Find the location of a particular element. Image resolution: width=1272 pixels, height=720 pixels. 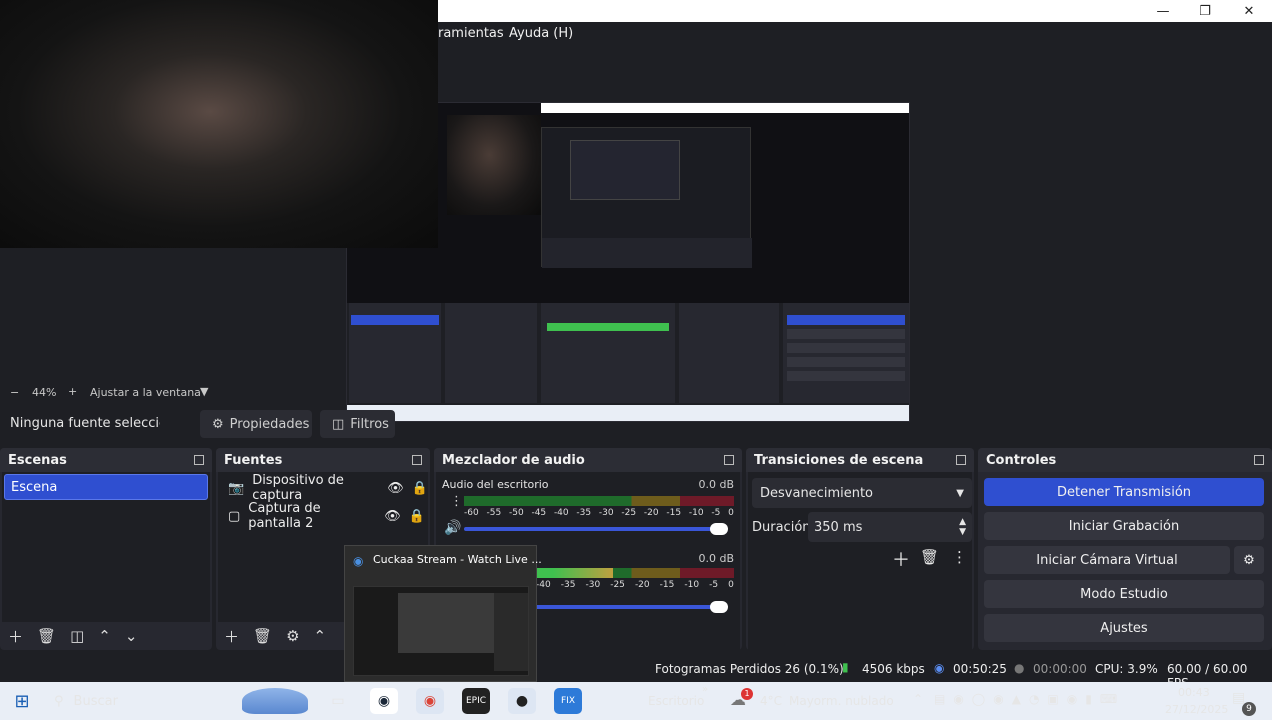

clock-time: 00:43 is located at coordinates (1194, 692).